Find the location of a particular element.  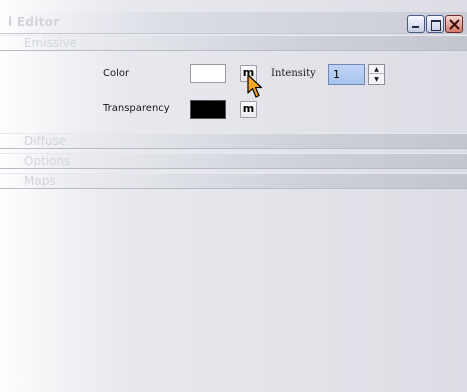

window-title: l Editor is located at coordinates (34, 22).